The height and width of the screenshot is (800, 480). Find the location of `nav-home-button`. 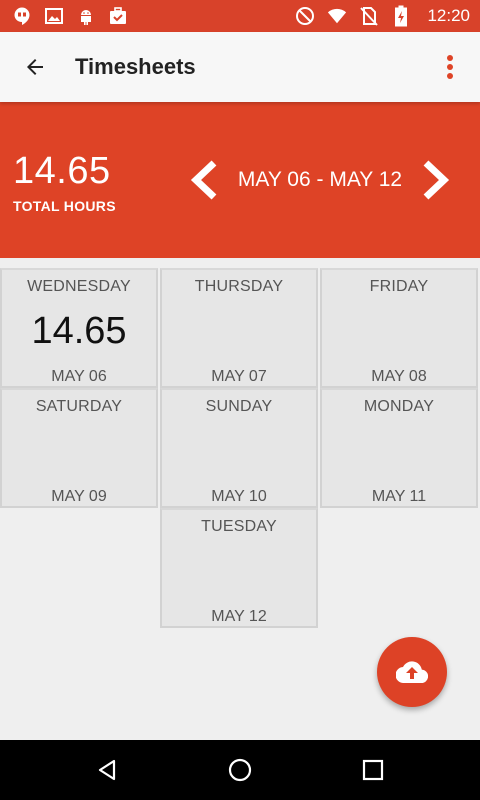

nav-home-button is located at coordinates (240, 770).